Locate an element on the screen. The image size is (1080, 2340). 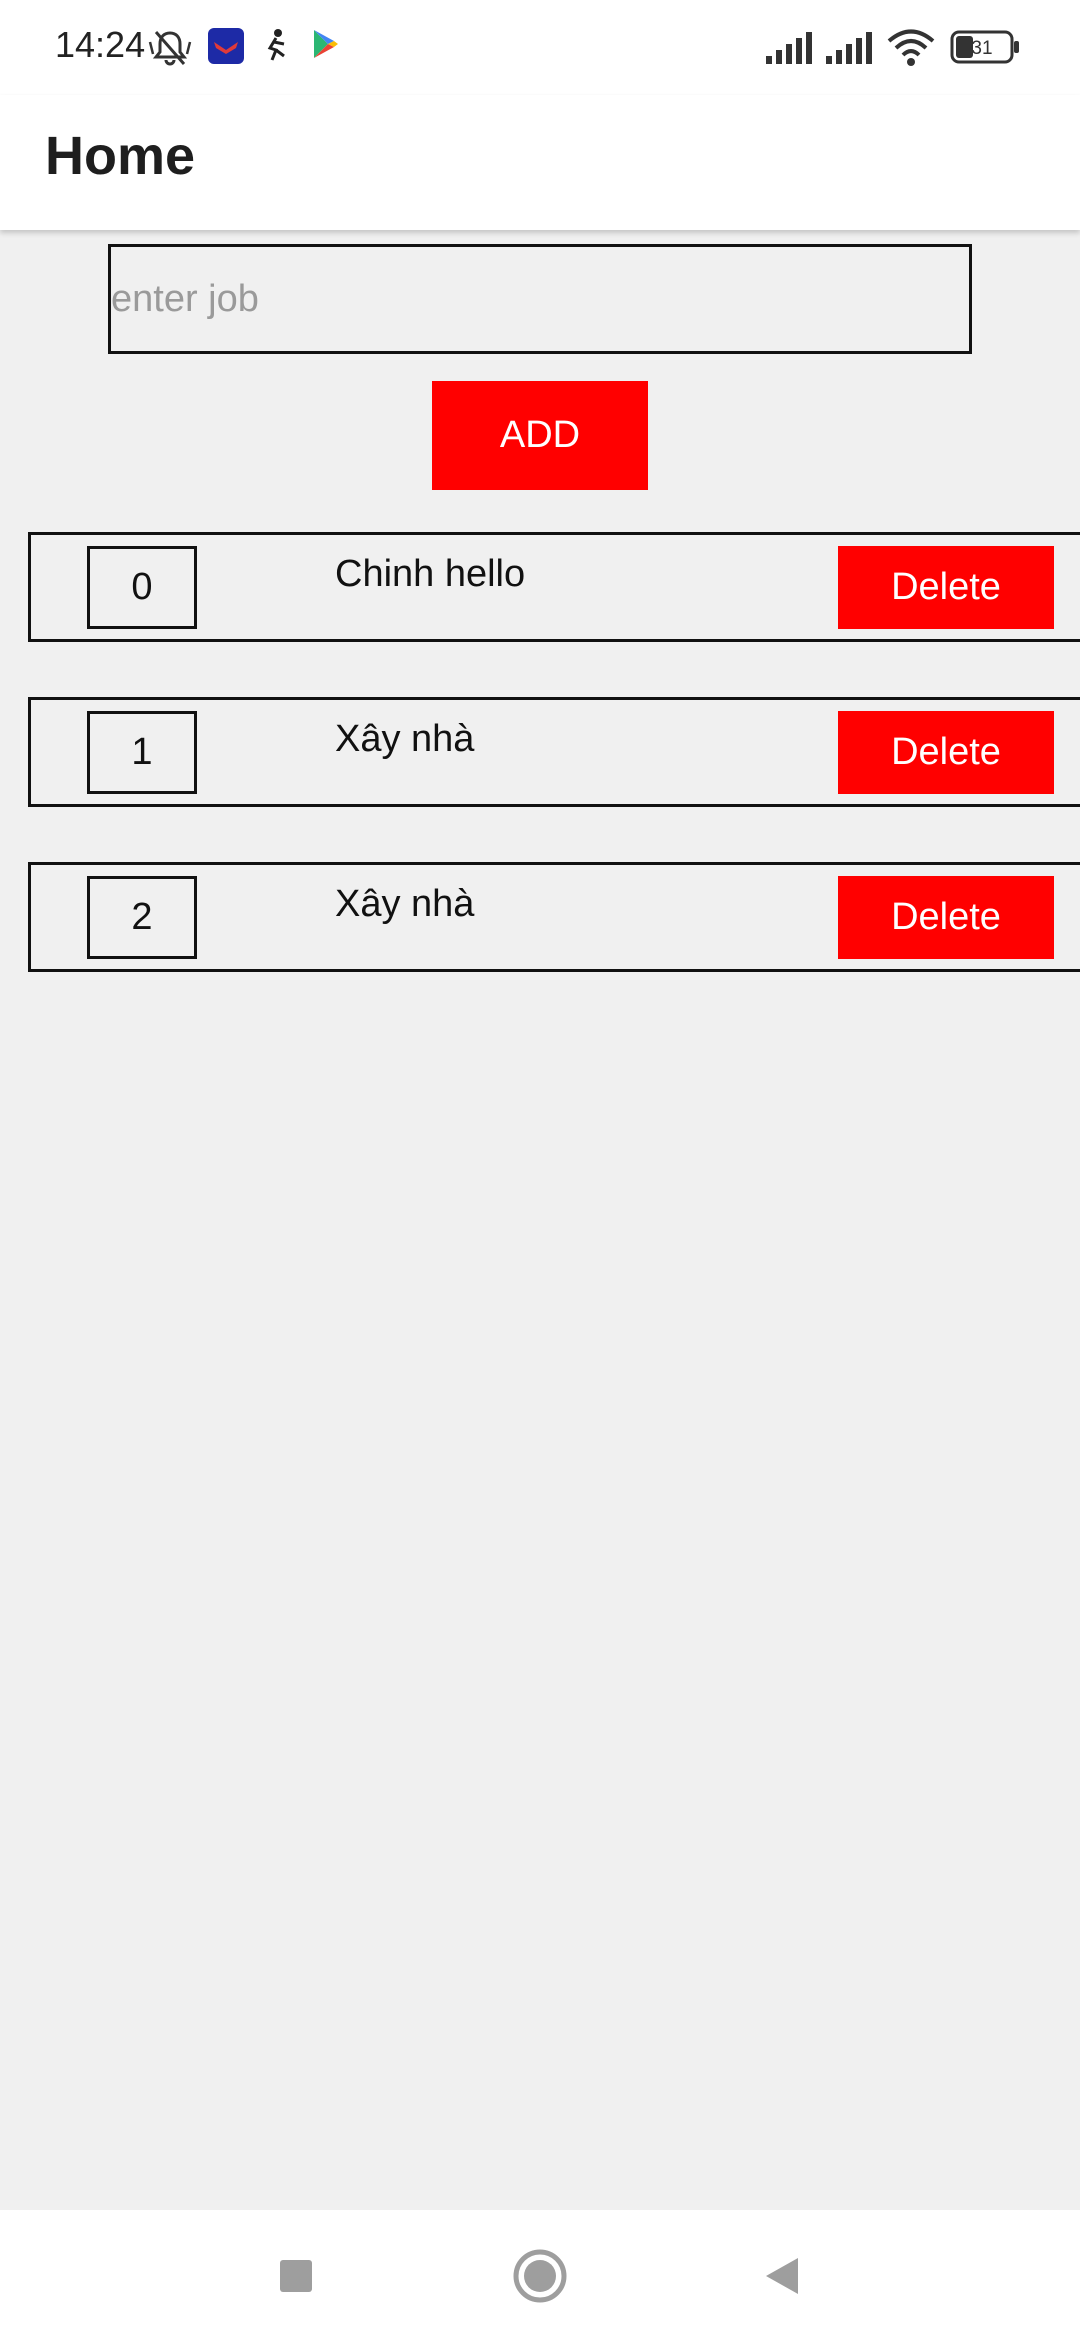
job-row: 0 Chinh hello Delete is located at coordinates (554, 587).